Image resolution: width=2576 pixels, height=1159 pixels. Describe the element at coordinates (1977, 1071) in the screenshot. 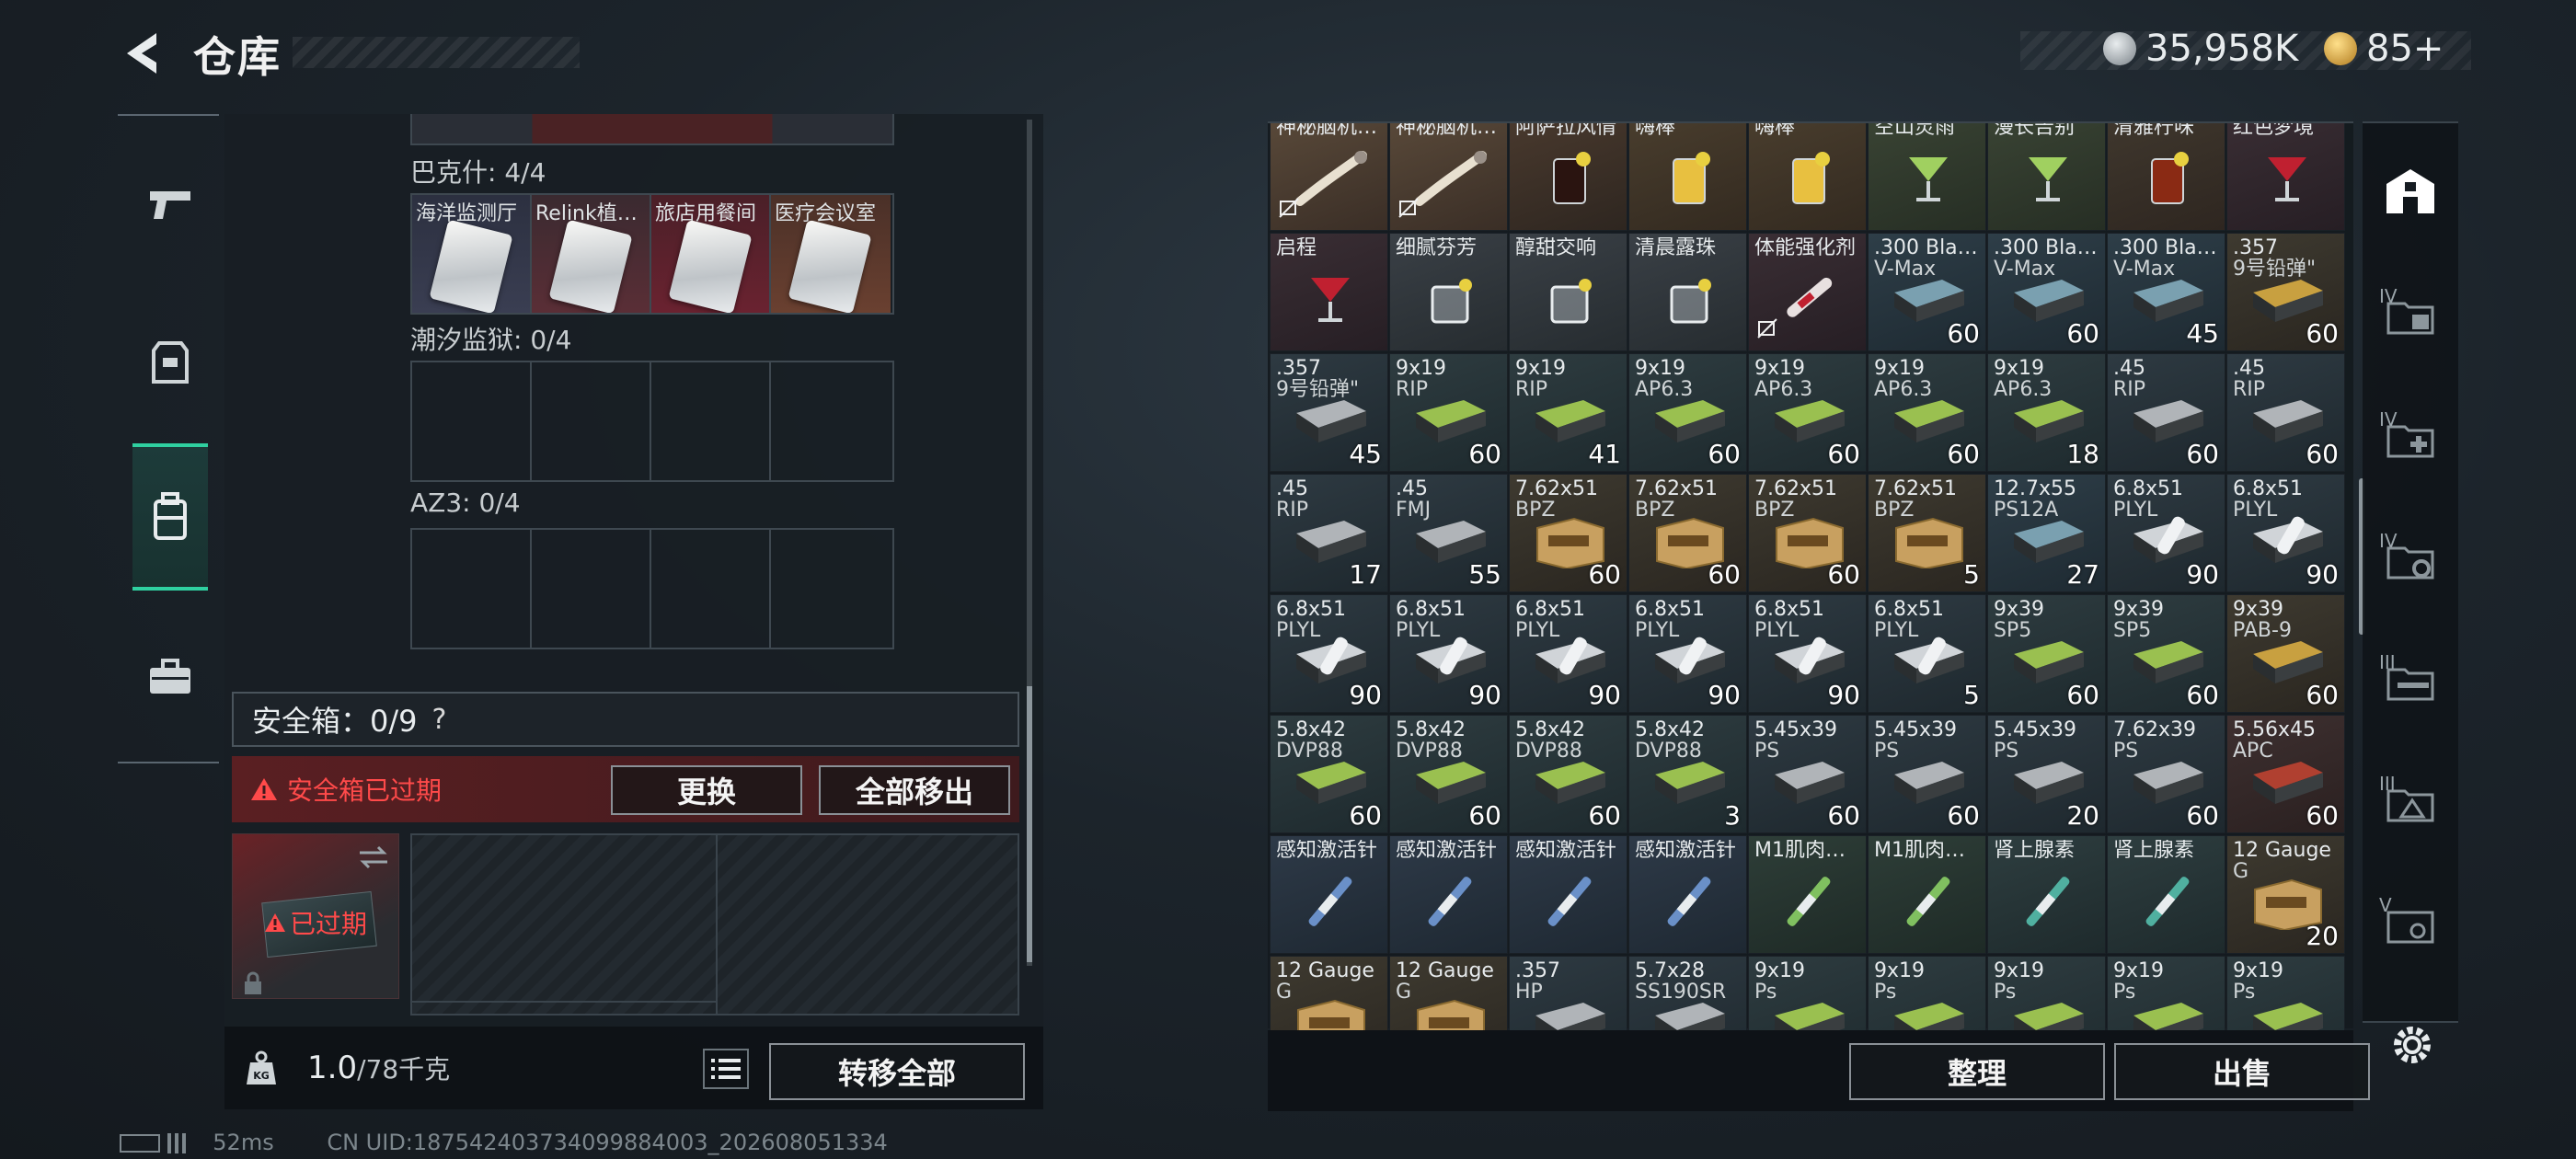

I see `sort-button: 整理` at that location.